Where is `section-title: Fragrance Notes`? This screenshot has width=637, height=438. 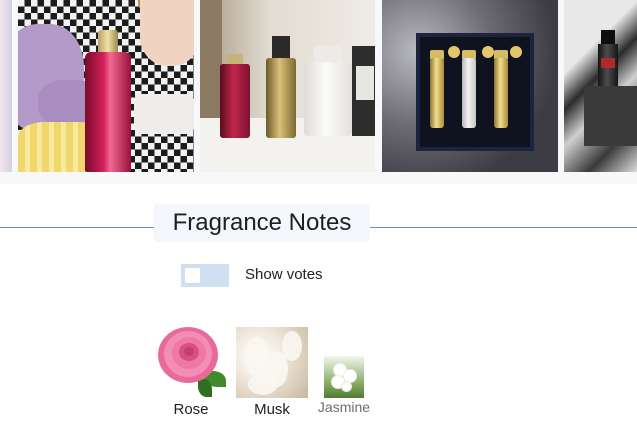
section-title: Fragrance Notes is located at coordinates (262, 223).